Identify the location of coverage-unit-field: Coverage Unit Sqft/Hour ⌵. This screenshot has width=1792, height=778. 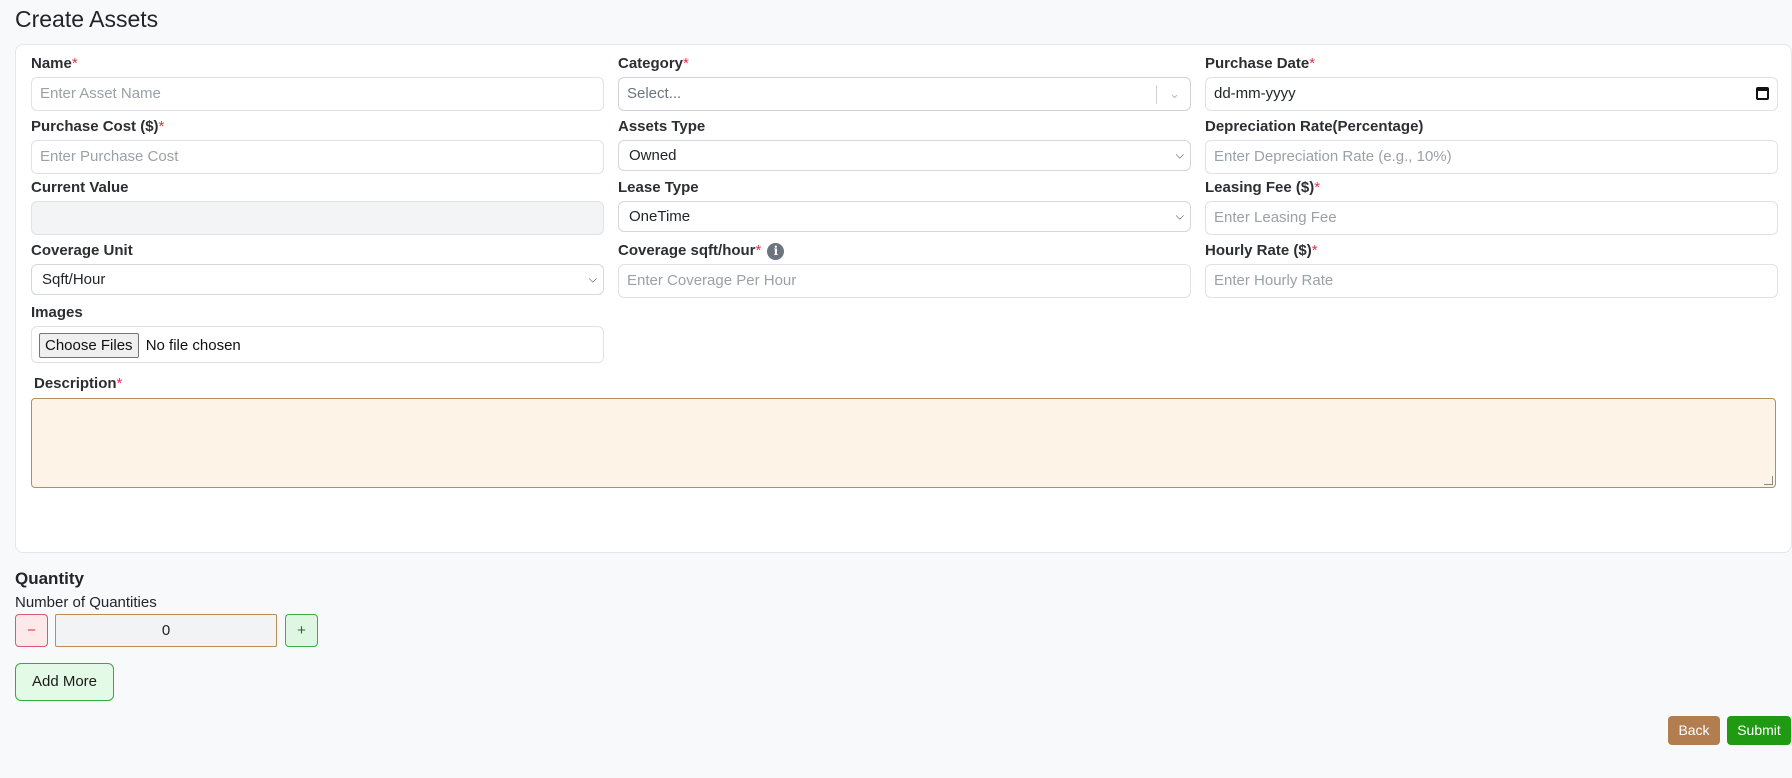
(317, 268).